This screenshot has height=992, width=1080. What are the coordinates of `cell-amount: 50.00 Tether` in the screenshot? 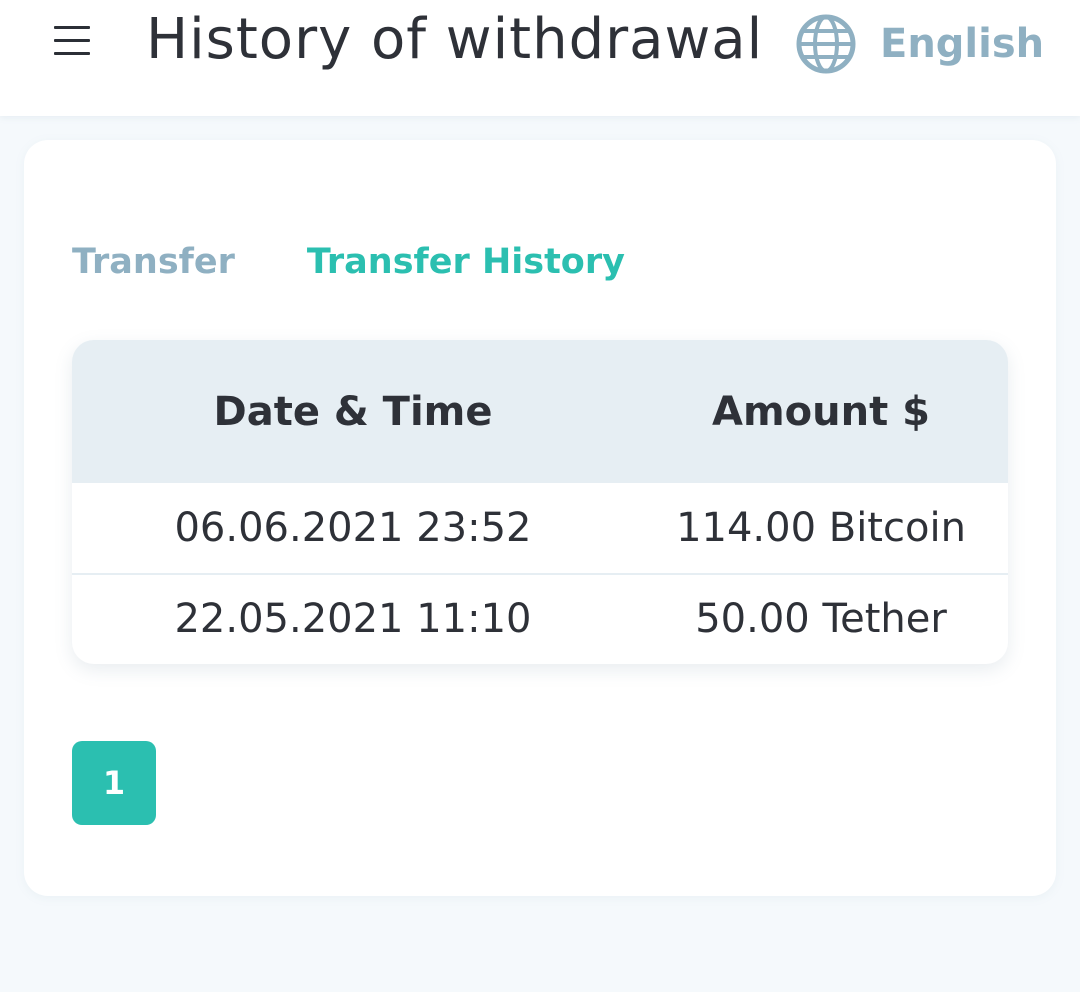 It's located at (821, 619).